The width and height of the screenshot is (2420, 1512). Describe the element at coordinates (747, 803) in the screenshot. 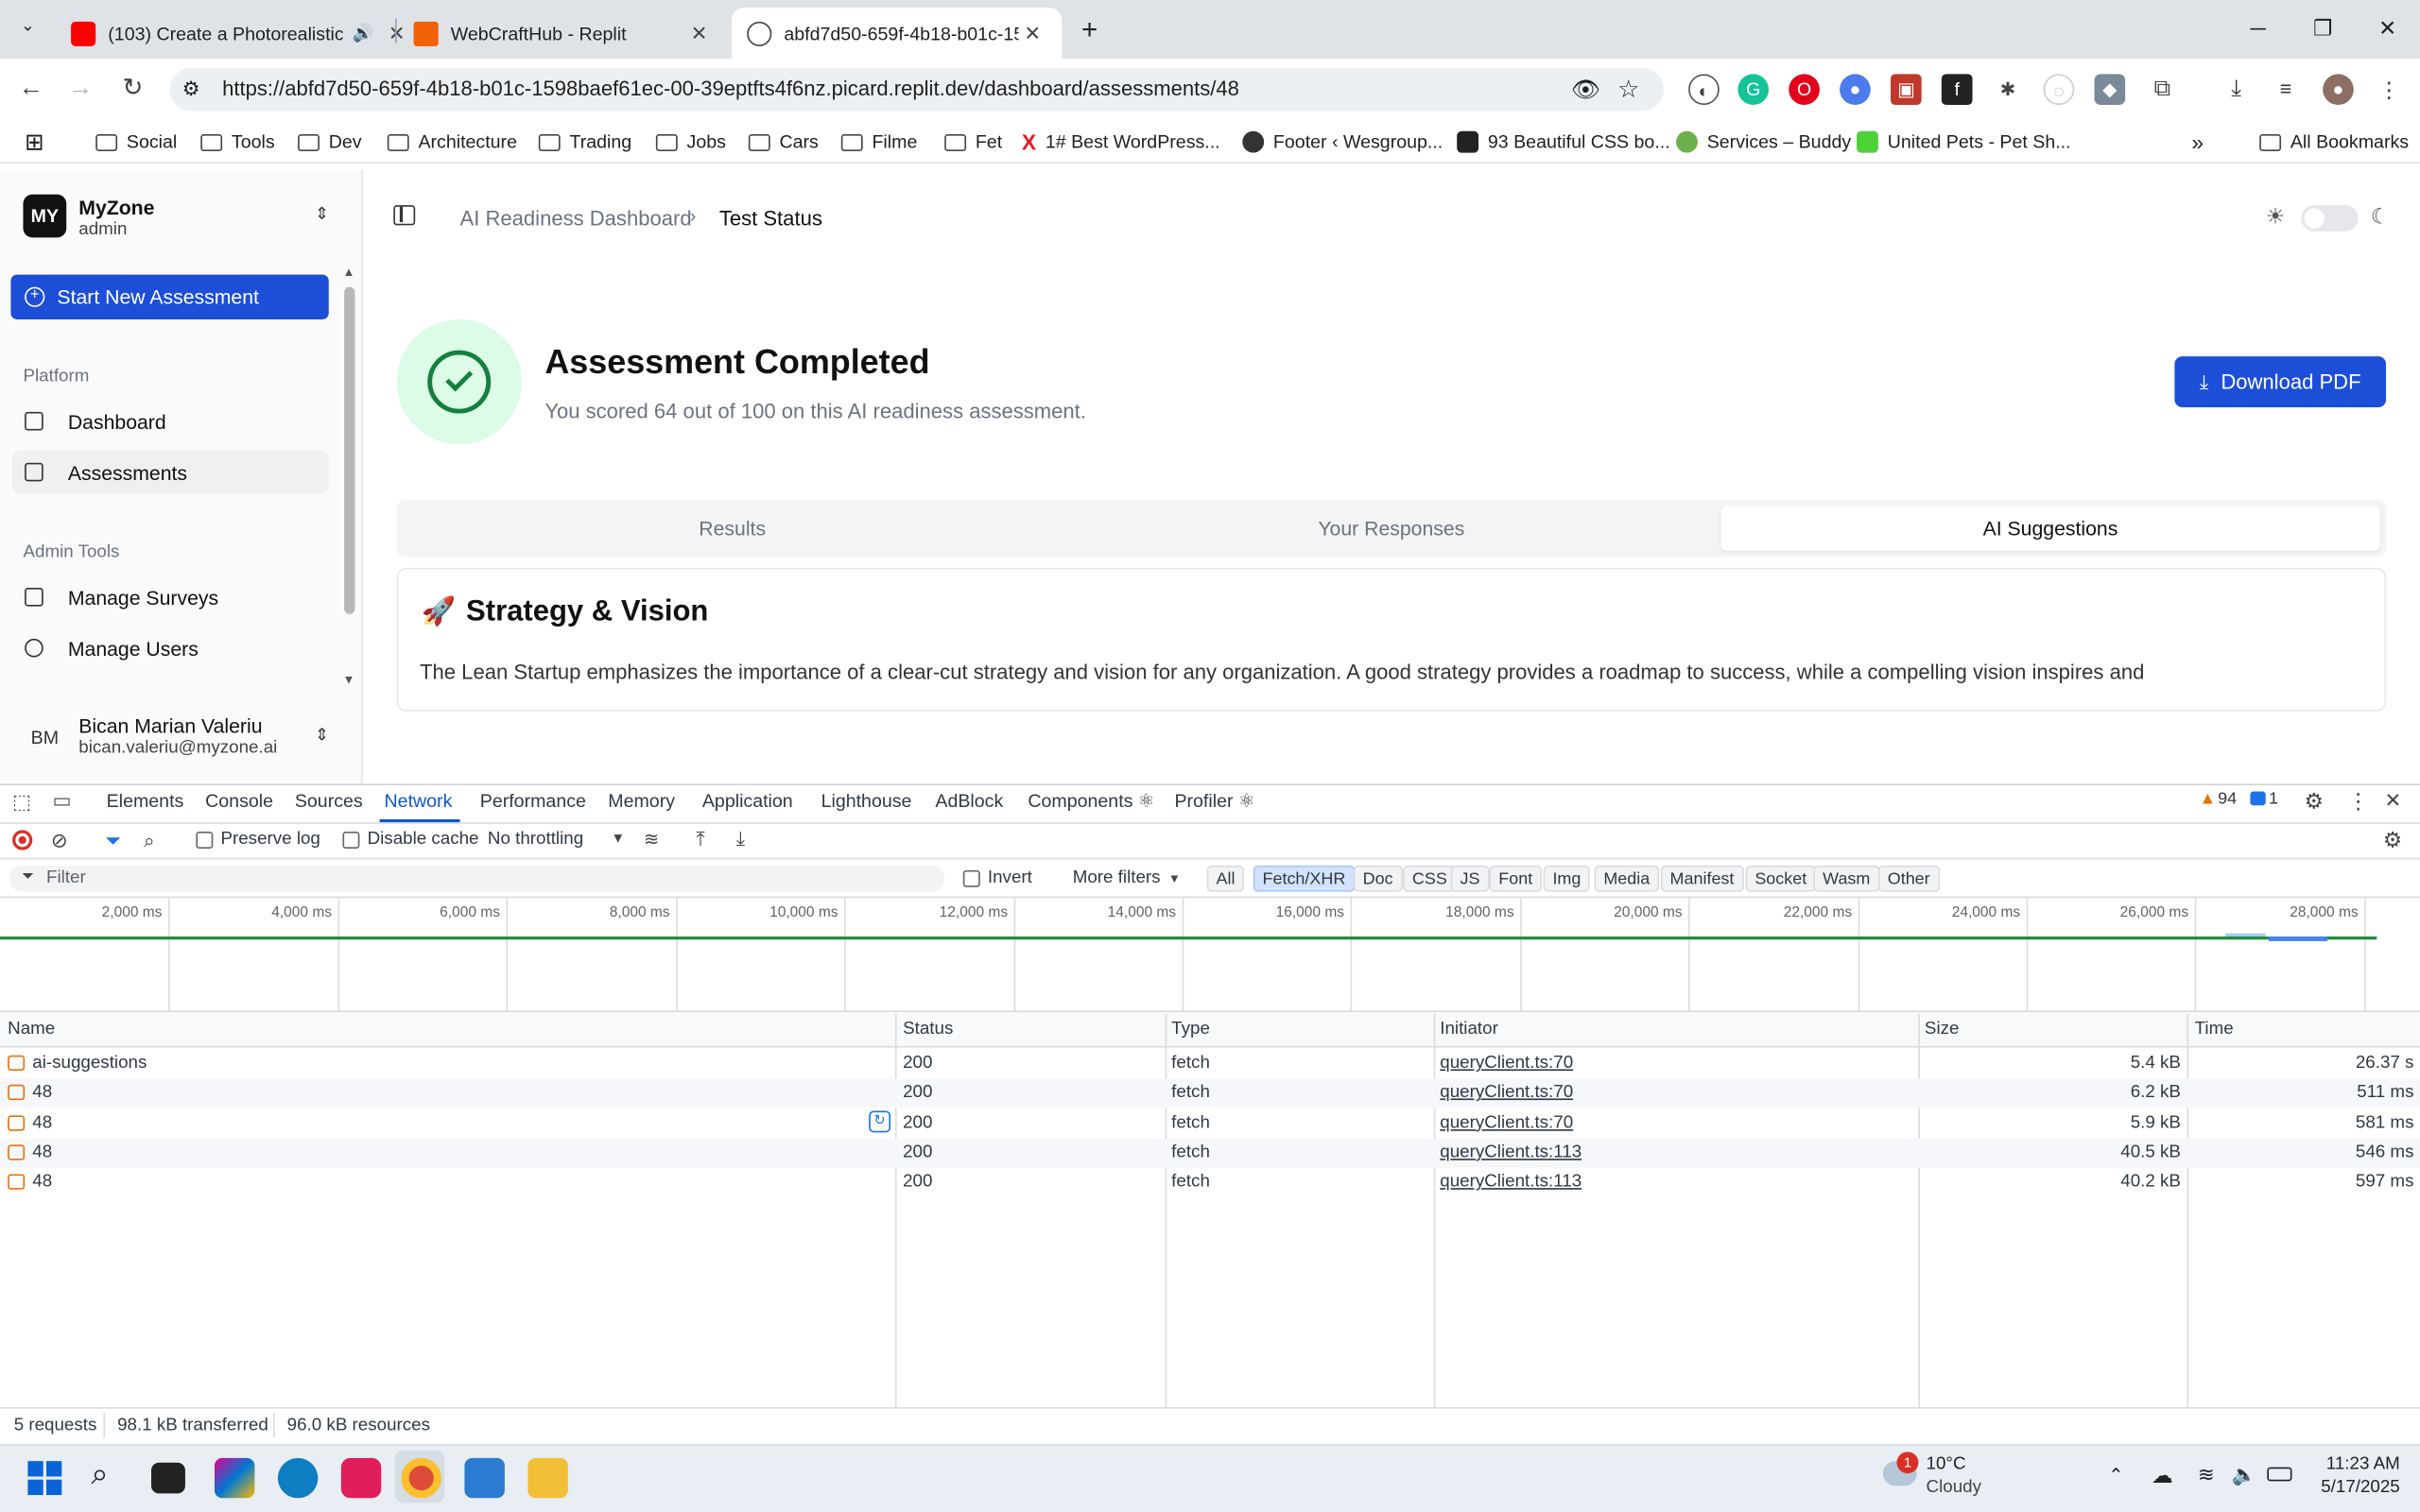

I see `devtools-tab-application: Application` at that location.